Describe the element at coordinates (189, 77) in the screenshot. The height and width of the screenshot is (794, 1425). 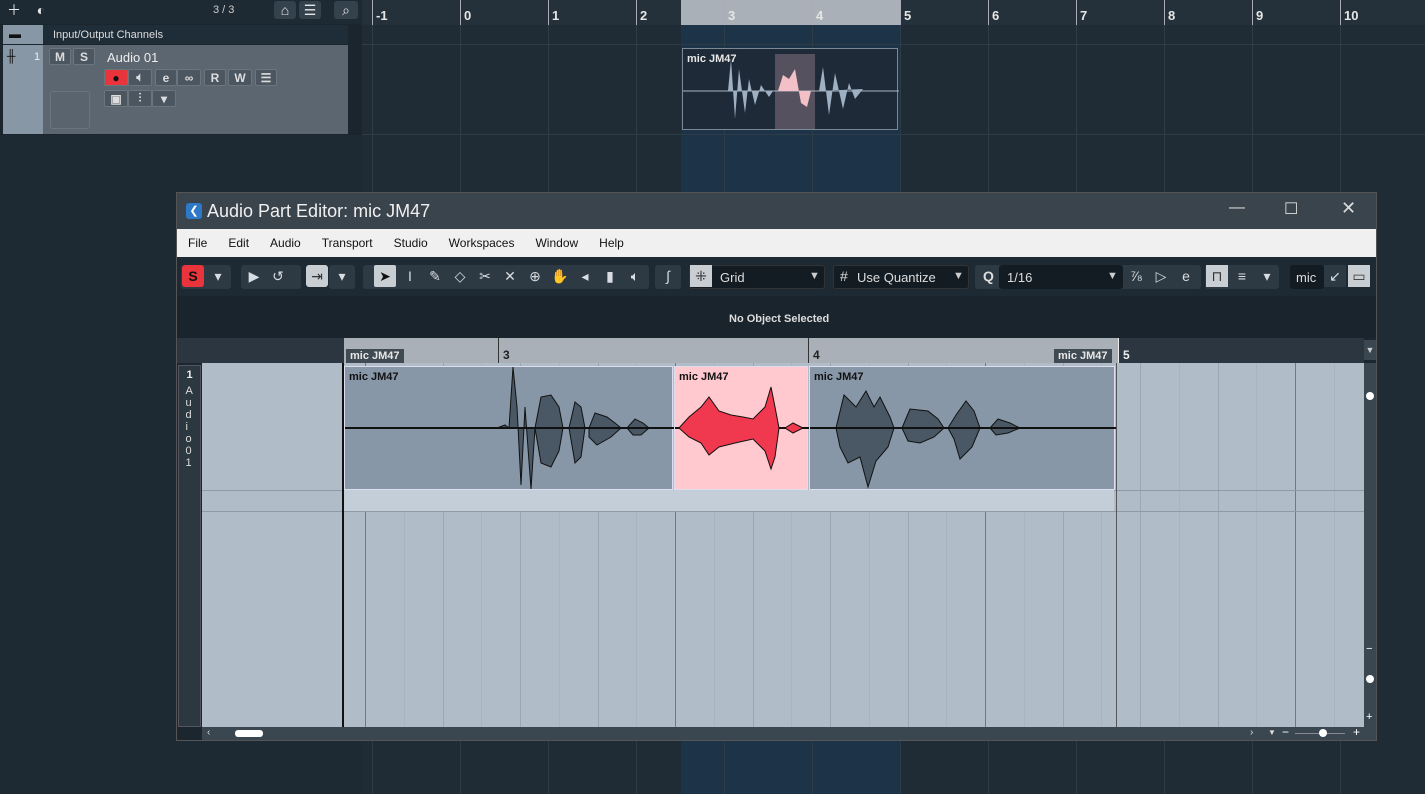
I see `link-button: ∞` at that location.